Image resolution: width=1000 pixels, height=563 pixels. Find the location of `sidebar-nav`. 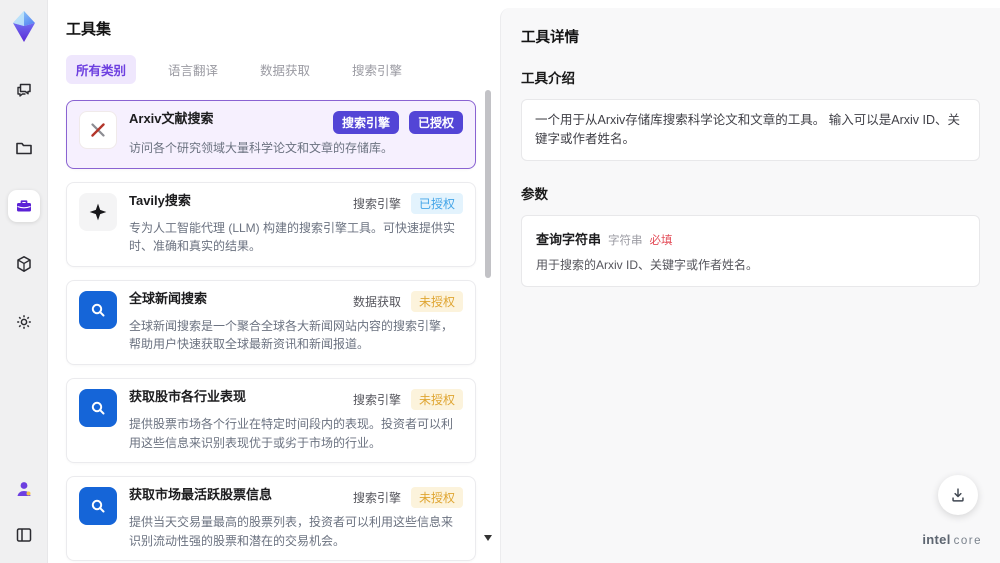

sidebar-nav is located at coordinates (23, 206).